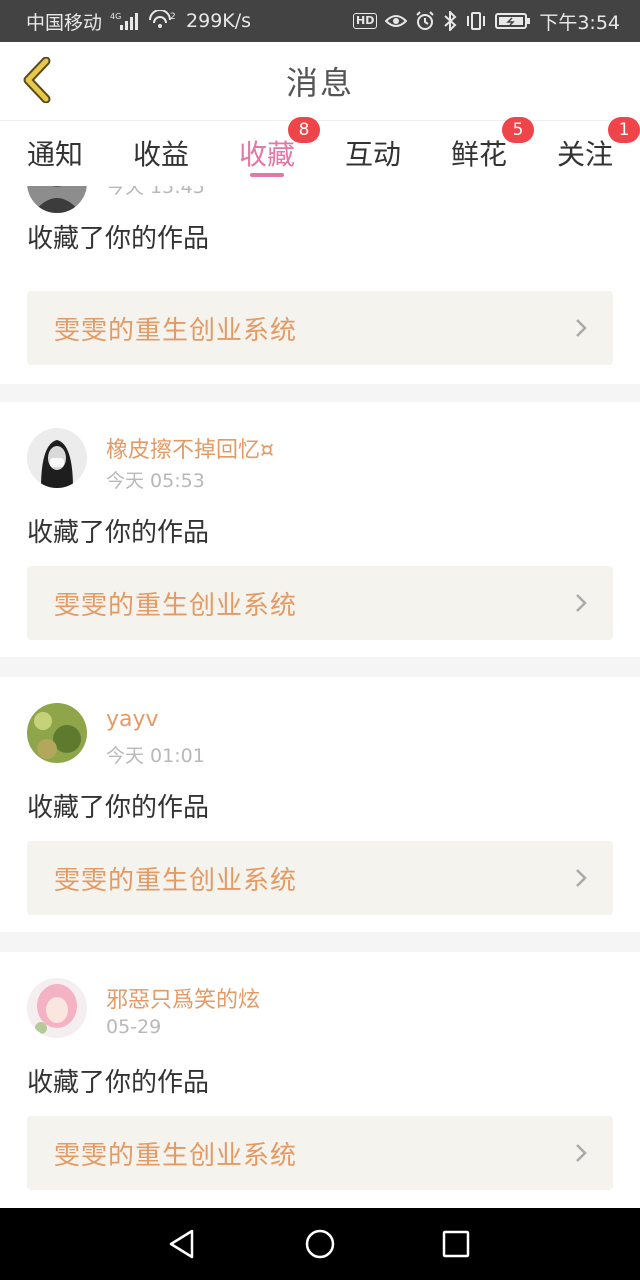 The width and height of the screenshot is (640, 1280). Describe the element at coordinates (476, 21) in the screenshot. I see `vibrate-icon` at that location.